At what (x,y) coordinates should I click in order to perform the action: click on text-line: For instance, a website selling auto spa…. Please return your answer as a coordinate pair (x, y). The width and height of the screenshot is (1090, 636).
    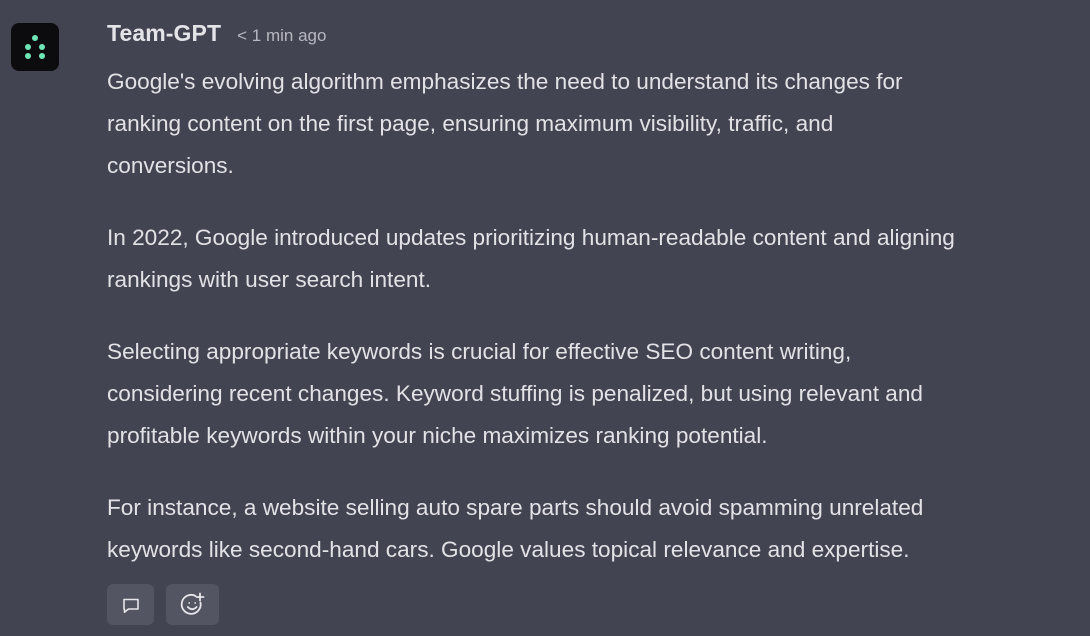
    Looking at the image, I should click on (515, 507).